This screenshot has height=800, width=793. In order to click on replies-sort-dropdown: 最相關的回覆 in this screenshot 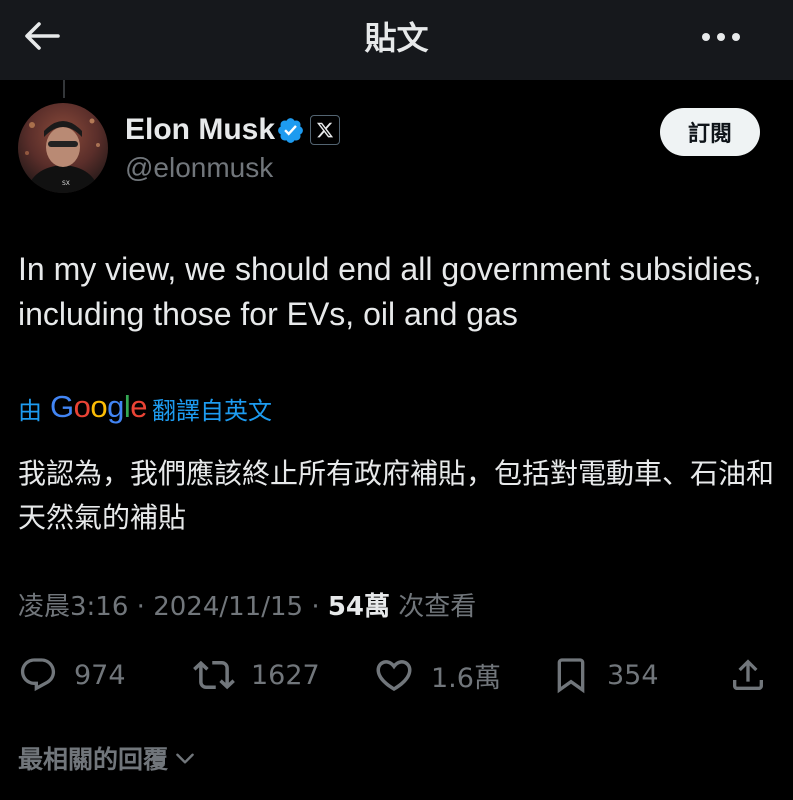, I will do `click(108, 758)`.